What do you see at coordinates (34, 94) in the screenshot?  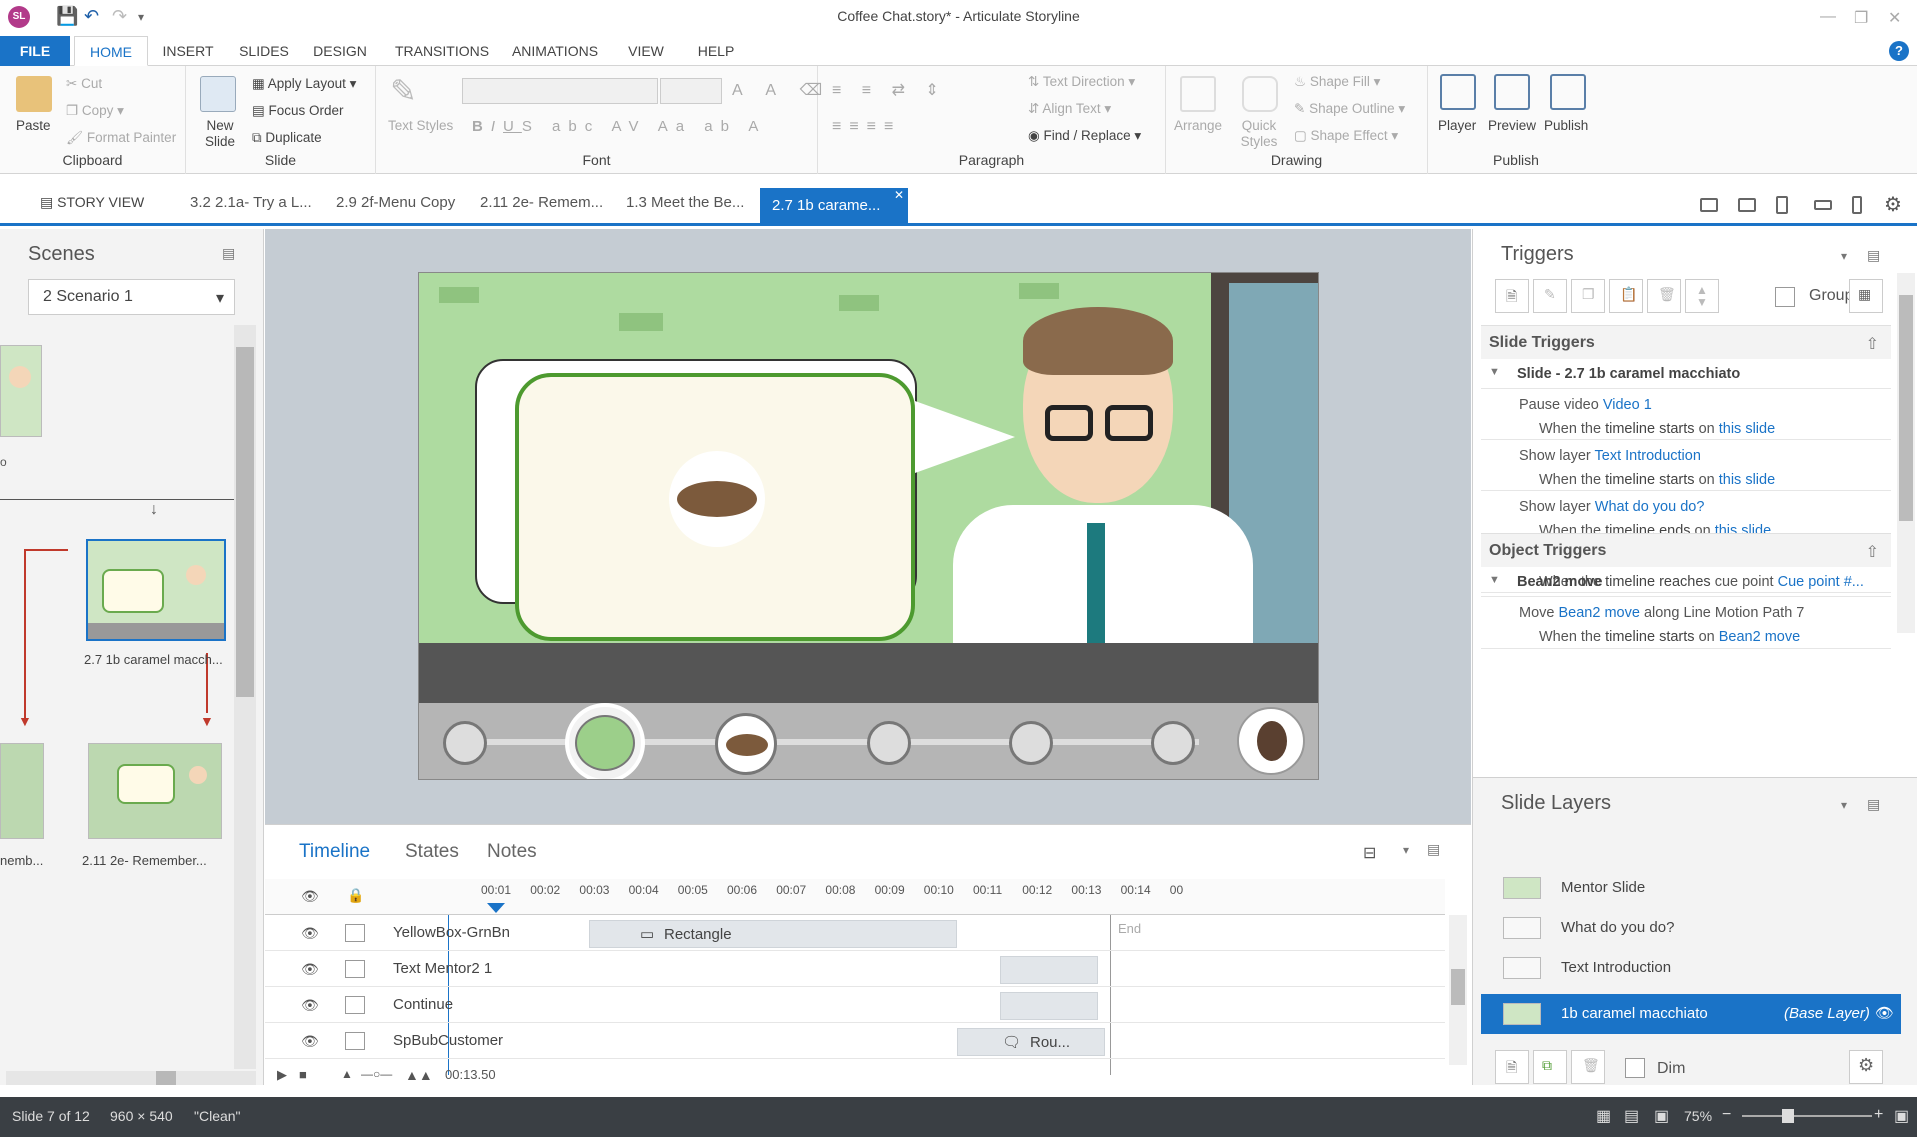 I see `paste-icon` at bounding box center [34, 94].